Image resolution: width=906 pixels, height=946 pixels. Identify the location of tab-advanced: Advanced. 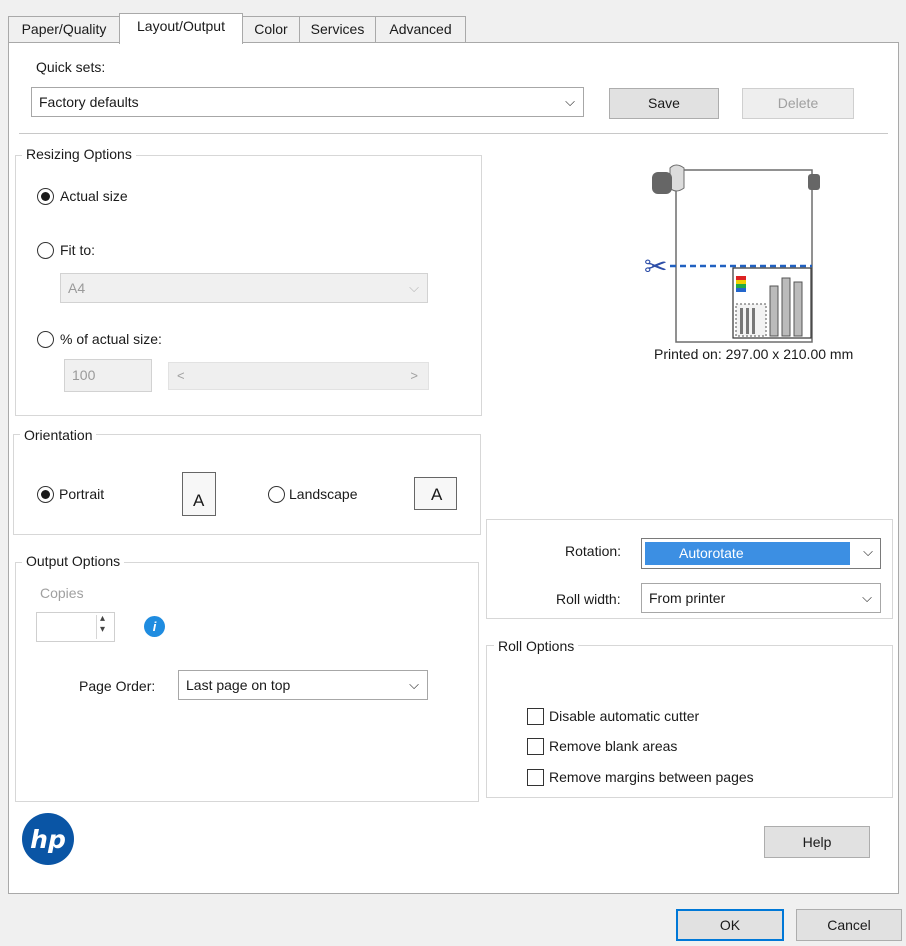
(420, 29).